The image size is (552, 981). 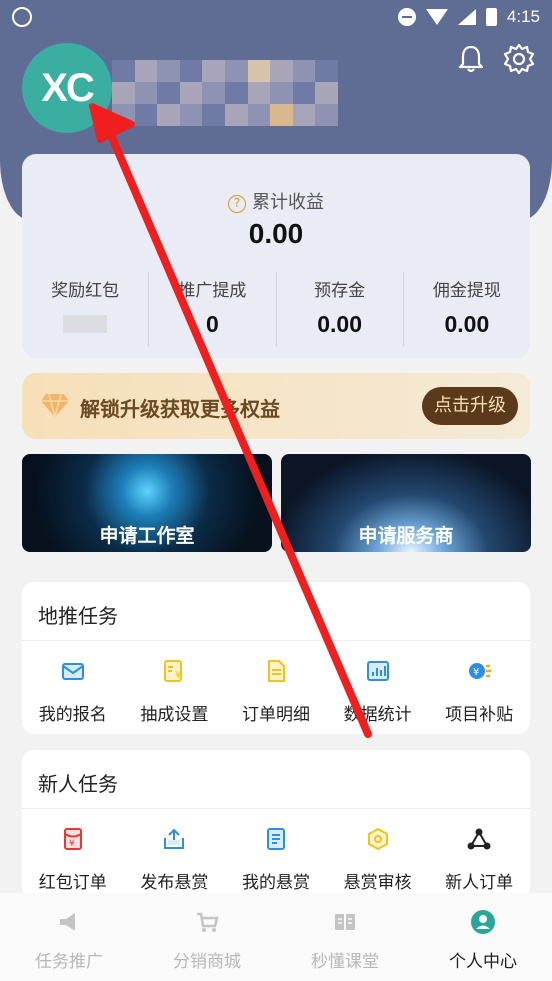 I want to click on coin-icon: ¥, so click(x=480, y=671).